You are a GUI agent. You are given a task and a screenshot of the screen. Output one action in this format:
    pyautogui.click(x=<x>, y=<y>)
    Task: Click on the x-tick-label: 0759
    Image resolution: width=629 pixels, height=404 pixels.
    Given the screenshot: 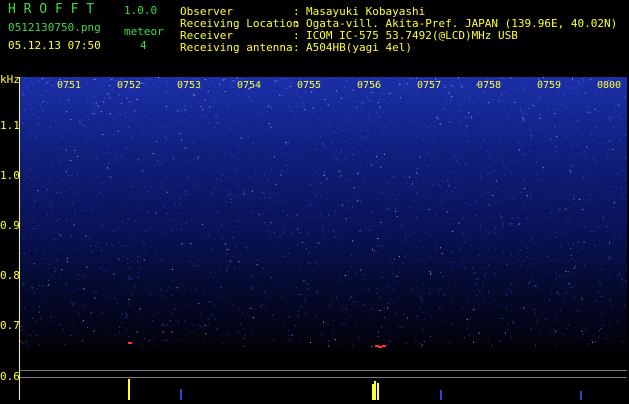 What is the action you would take?
    pyautogui.click(x=549, y=85)
    